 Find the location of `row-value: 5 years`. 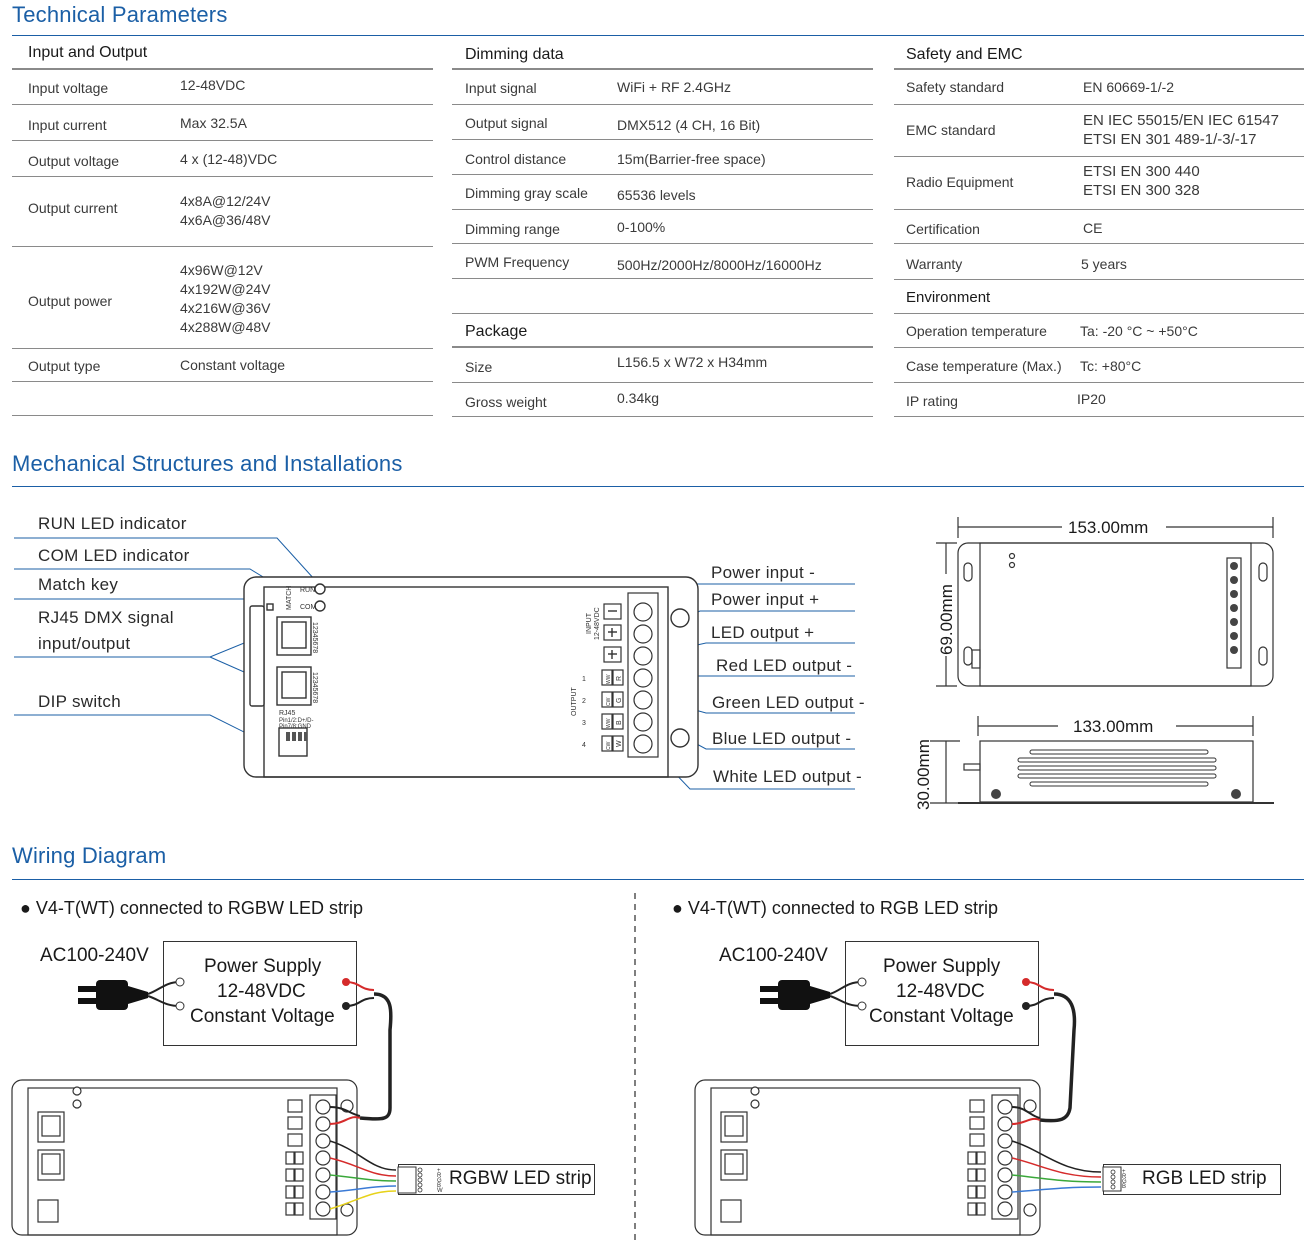

row-value: 5 years is located at coordinates (1104, 264).